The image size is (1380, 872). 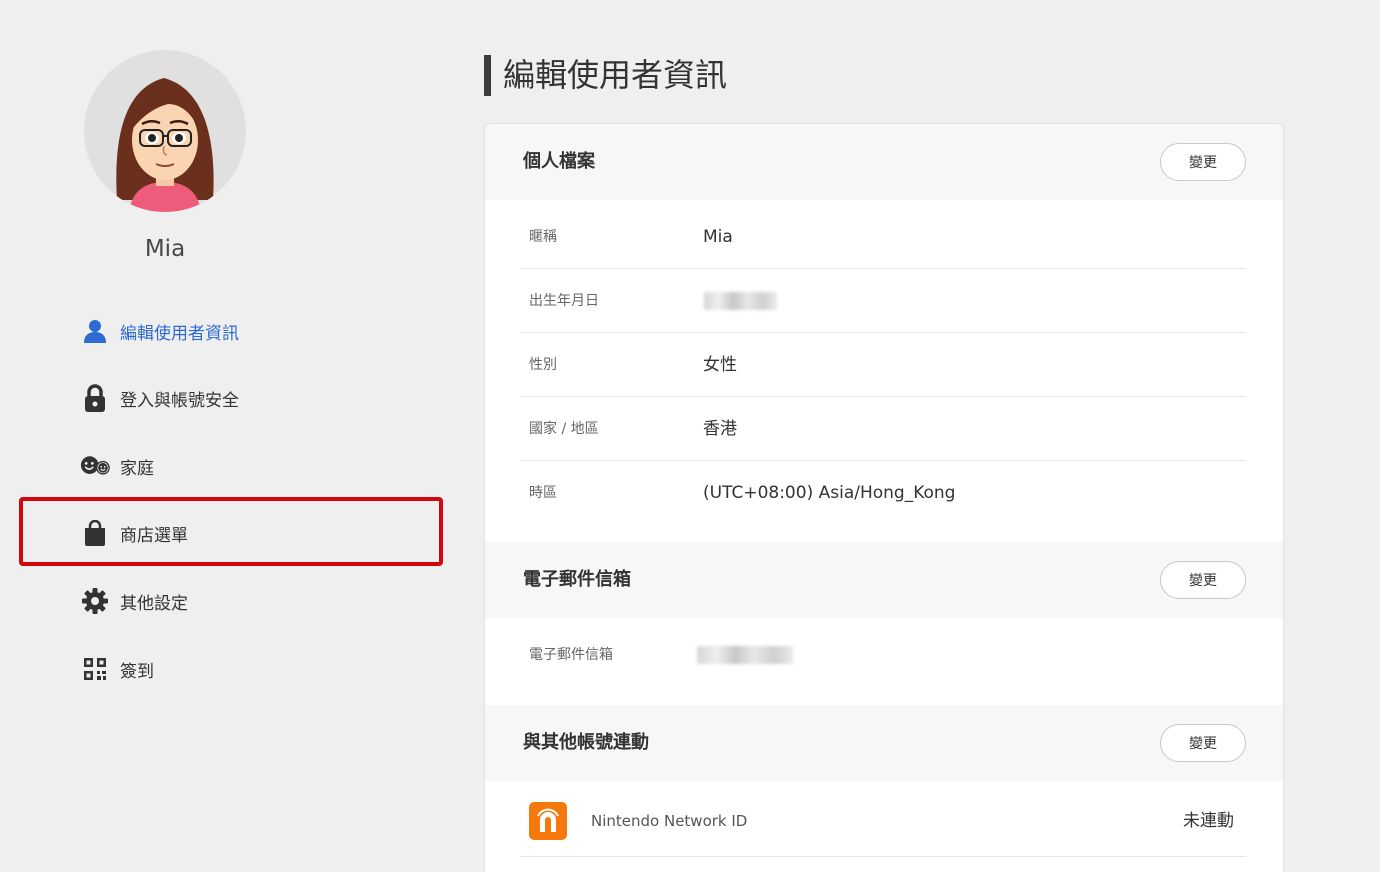 I want to click on email-section-header: 電子郵件信箱 變更, so click(x=884, y=580).